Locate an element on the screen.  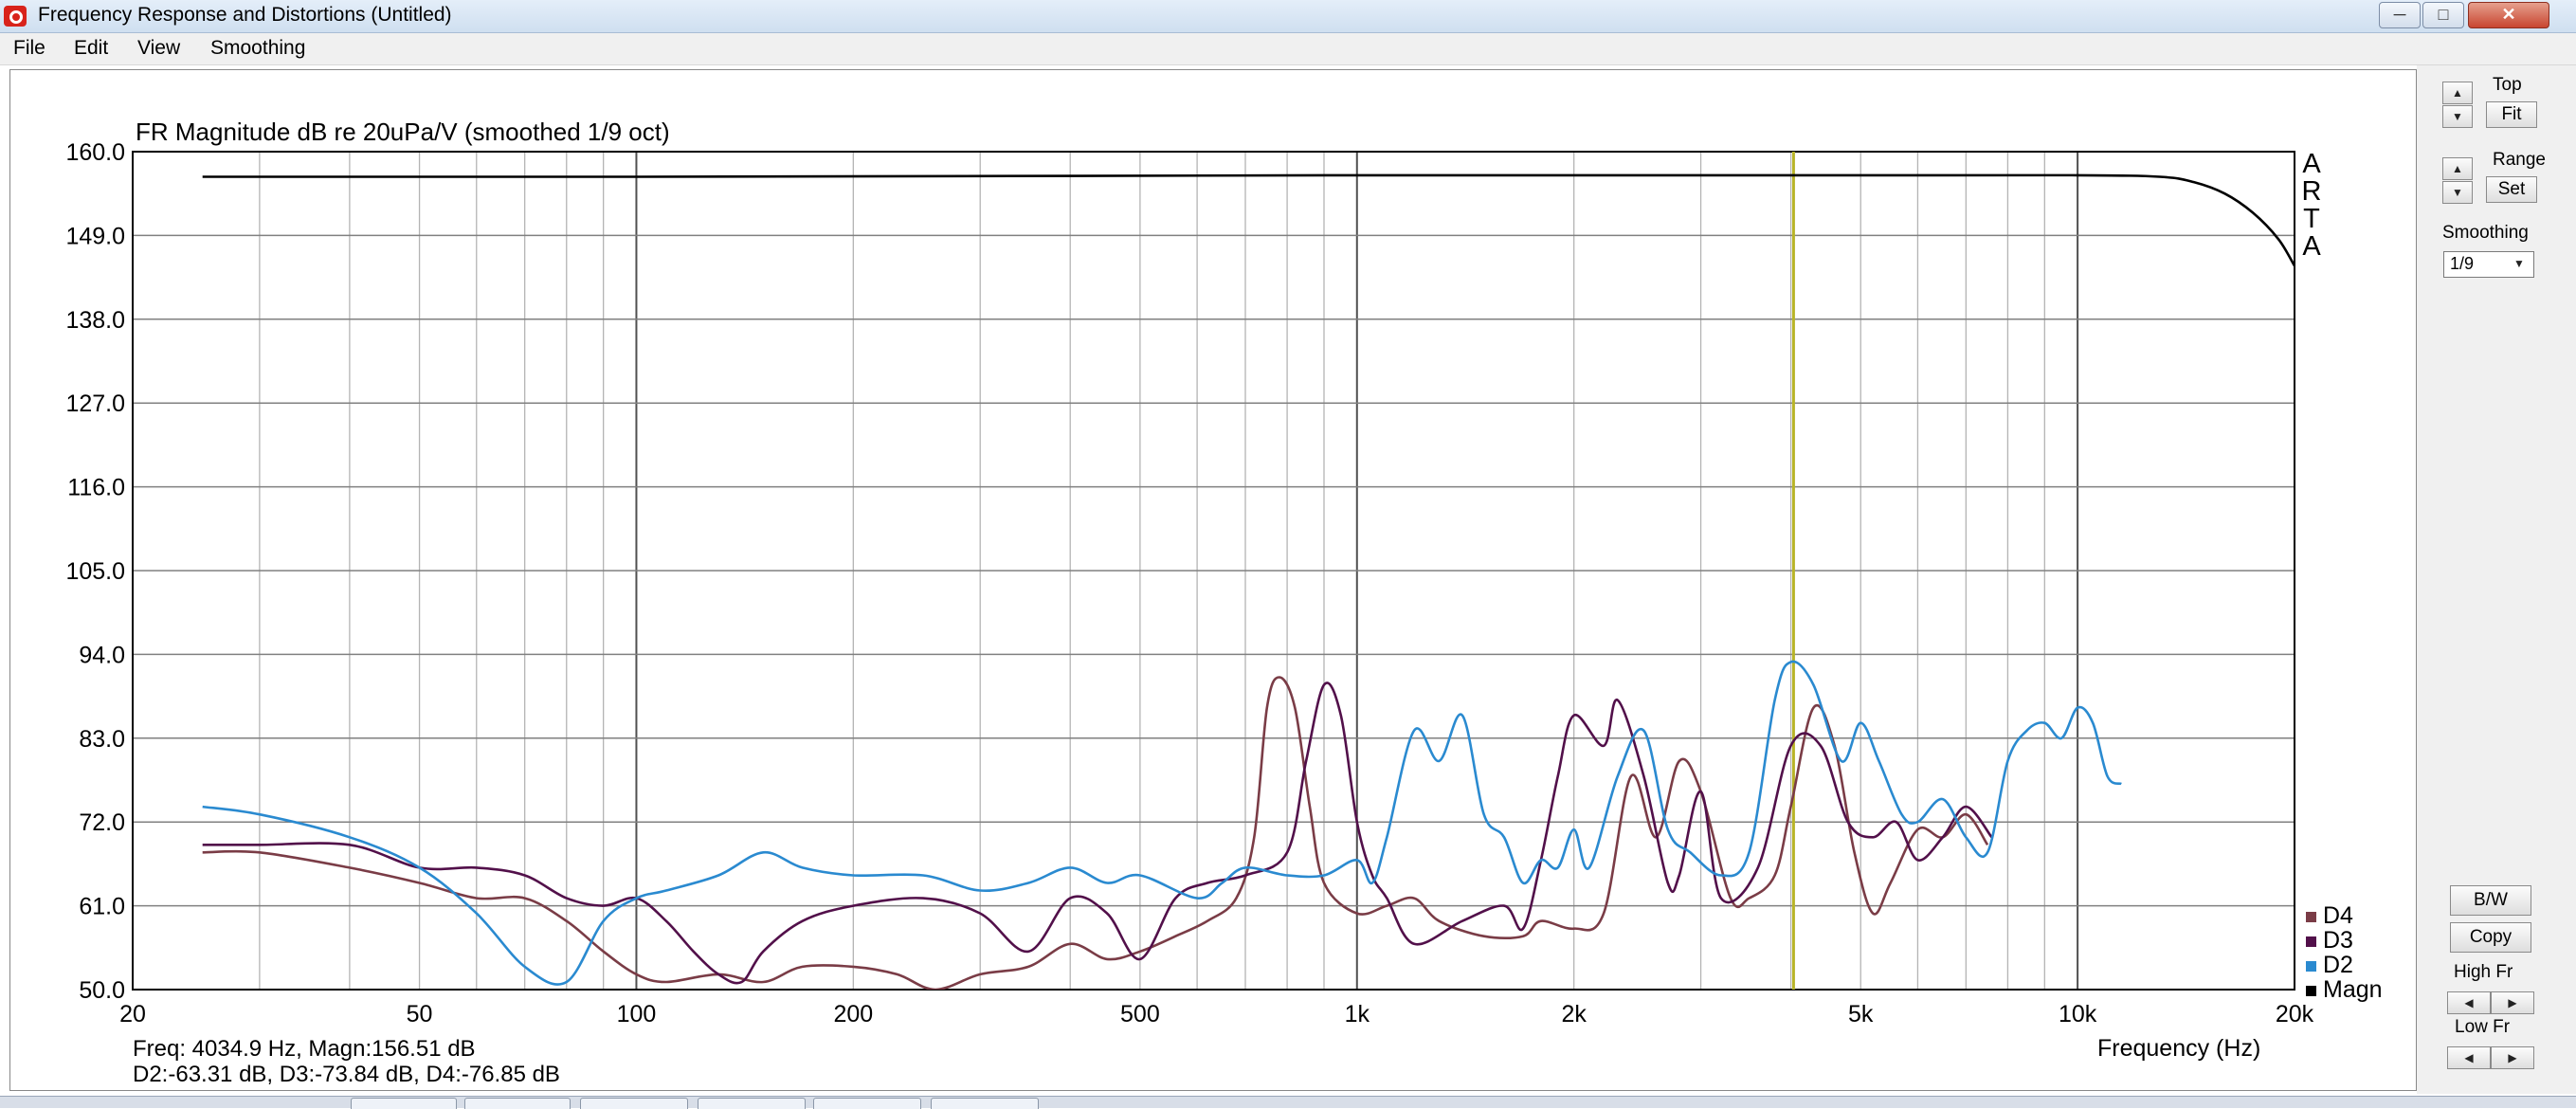
smoothing-value: 1/9 is located at coordinates (2462, 263).